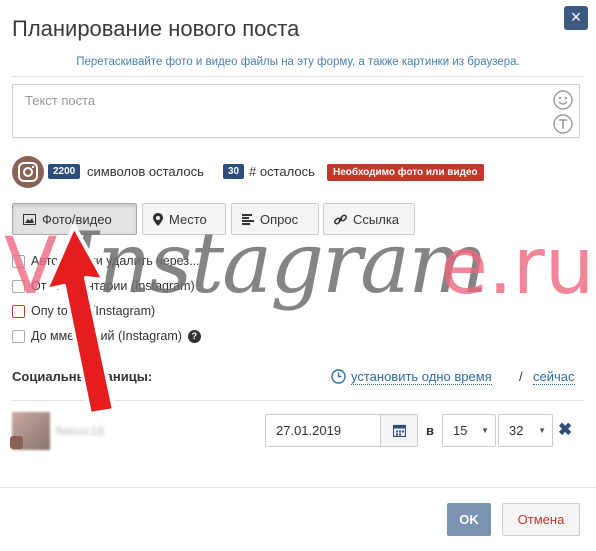  Describe the element at coordinates (234, 171) in the screenshot. I see `hashtags-remaining-badge: 30` at that location.